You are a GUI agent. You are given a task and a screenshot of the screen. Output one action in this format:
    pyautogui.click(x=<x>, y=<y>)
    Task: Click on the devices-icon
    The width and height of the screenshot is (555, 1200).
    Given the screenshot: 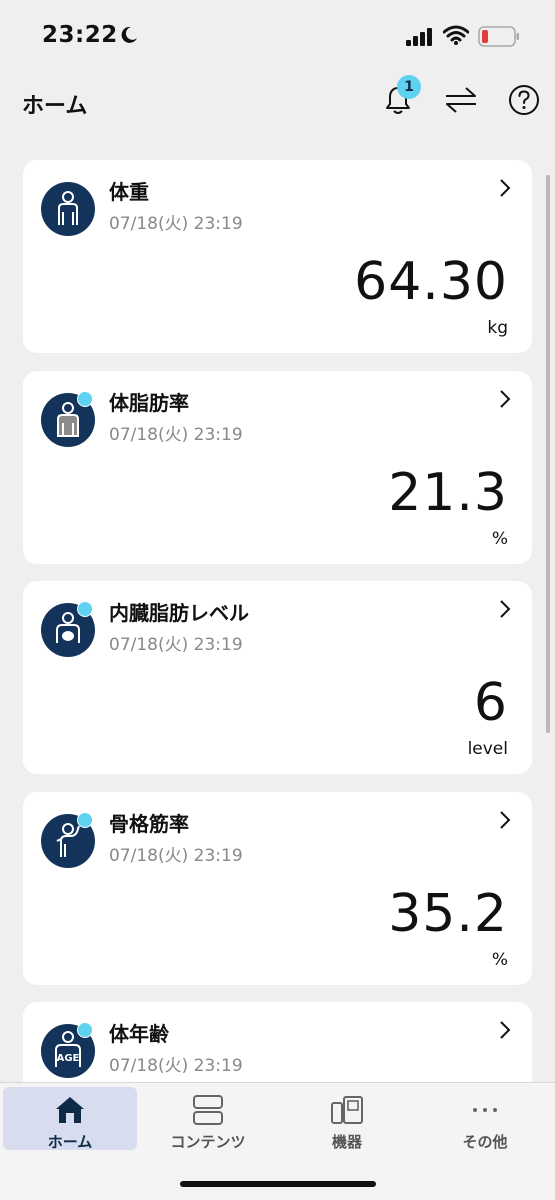 What is the action you would take?
    pyautogui.click(x=347, y=1110)
    